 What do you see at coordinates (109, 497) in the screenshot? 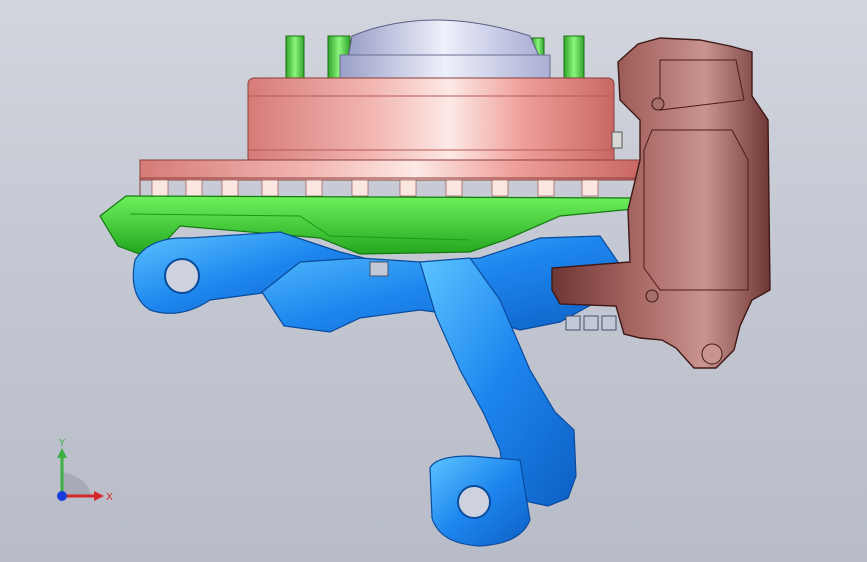
I see `x-axis-label: X` at bounding box center [109, 497].